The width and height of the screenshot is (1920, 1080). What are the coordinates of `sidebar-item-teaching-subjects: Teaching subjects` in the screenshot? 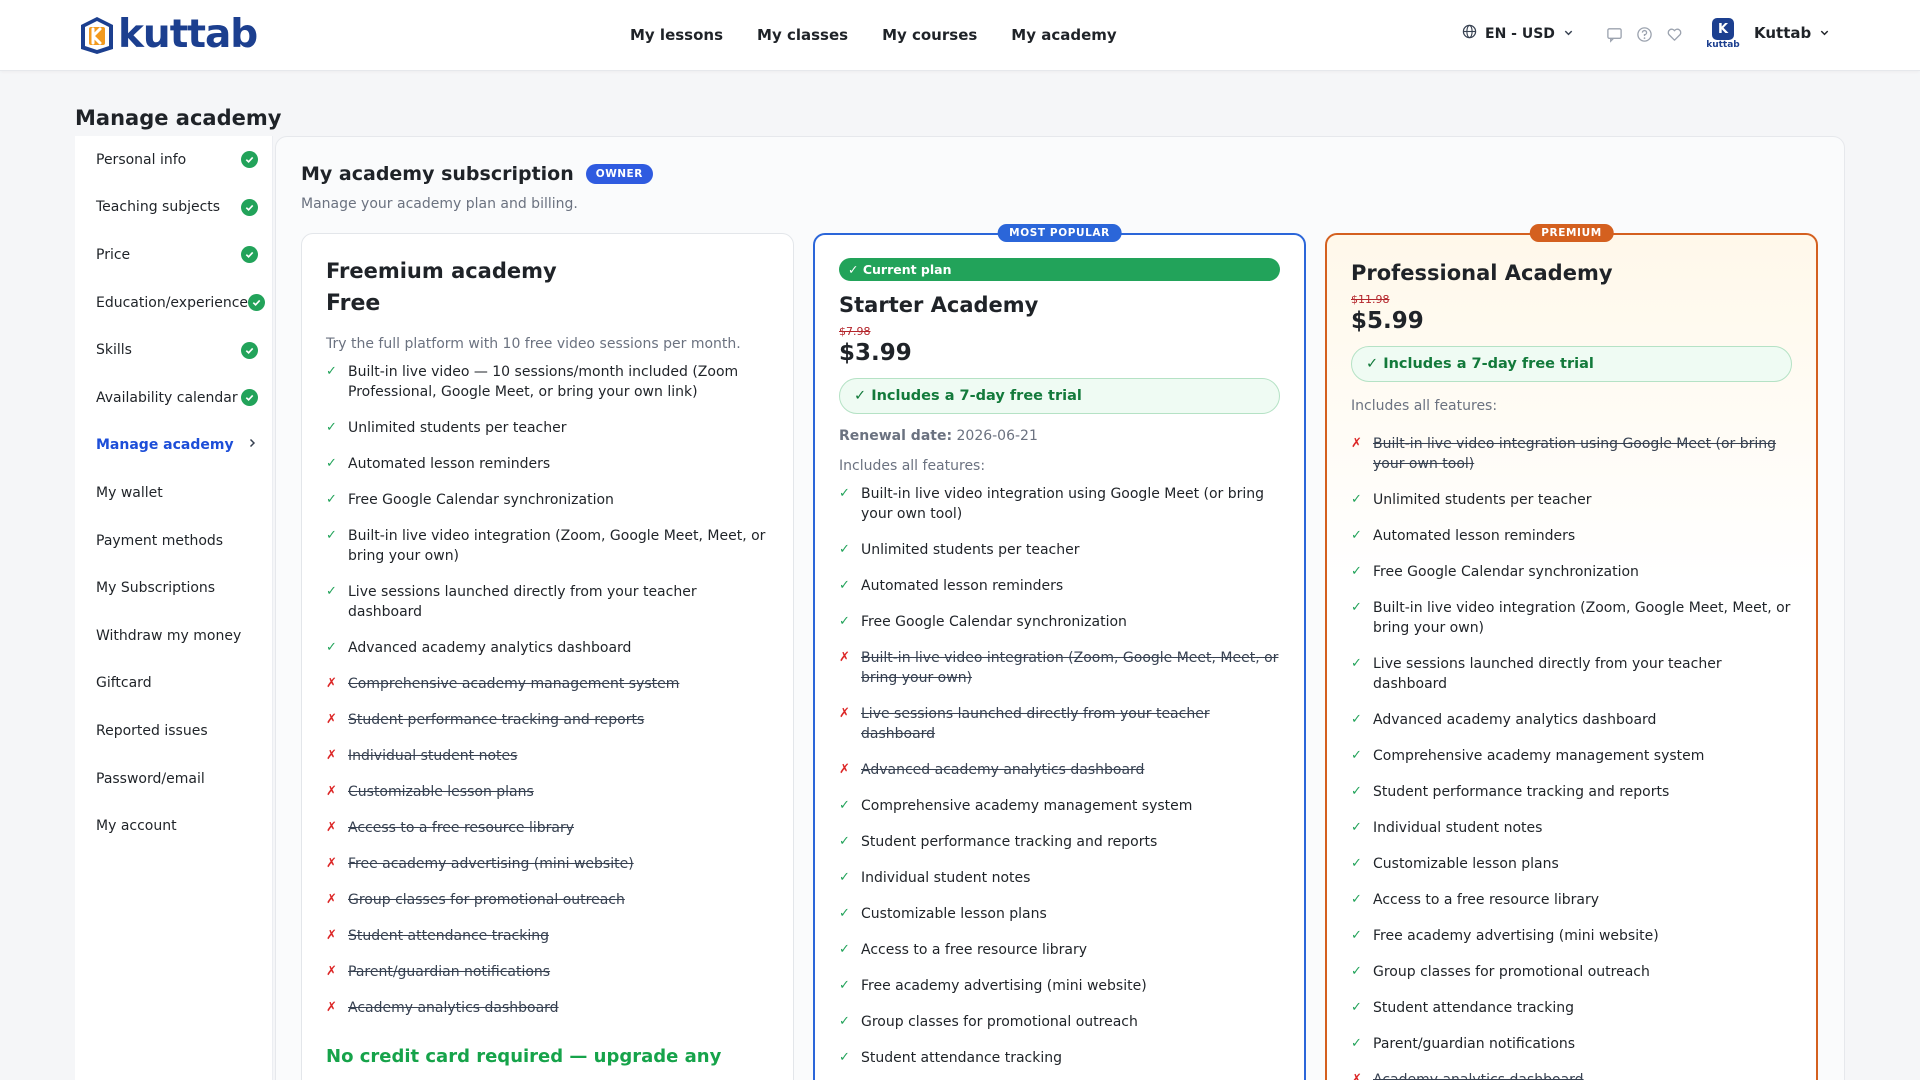 It's located at (173, 208).